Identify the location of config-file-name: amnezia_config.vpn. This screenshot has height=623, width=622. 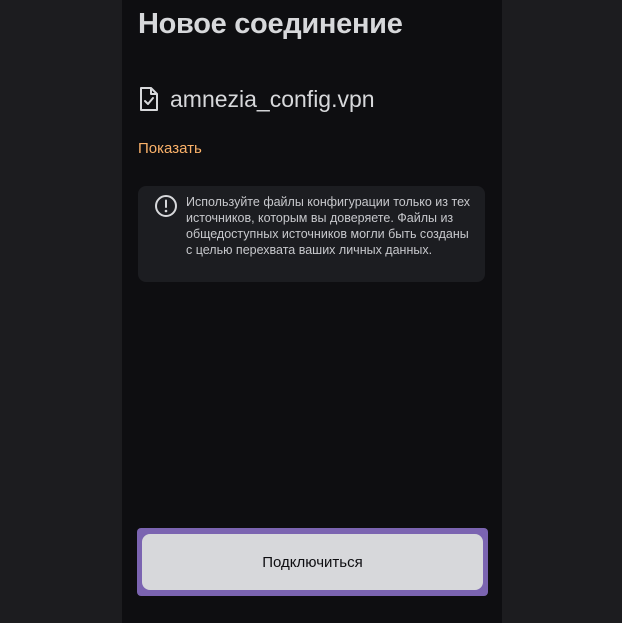
(272, 98).